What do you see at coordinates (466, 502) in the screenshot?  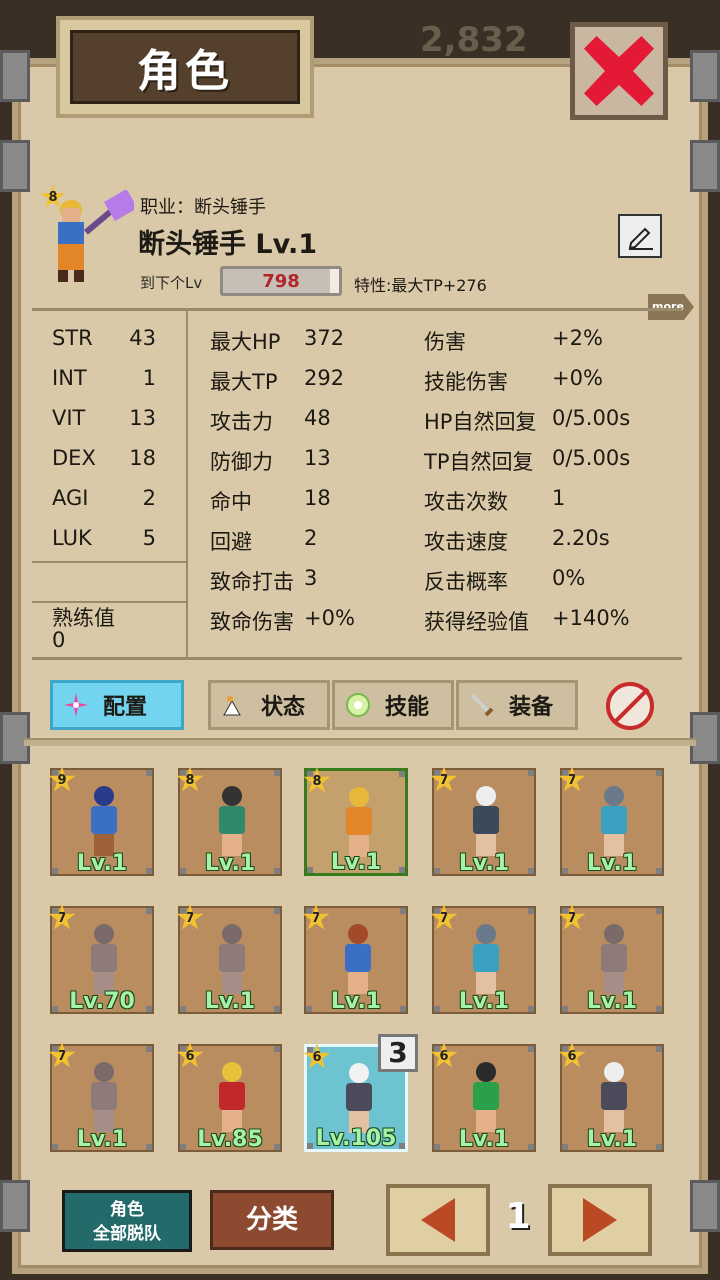 I see `stat-name: 攻击次数` at bounding box center [466, 502].